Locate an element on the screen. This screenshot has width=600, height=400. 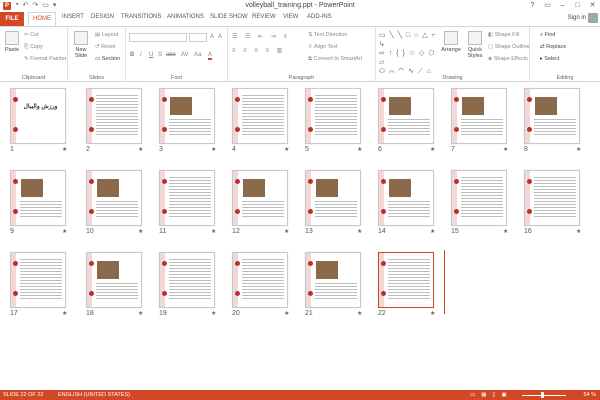
strikethrough-button: abc is located at coordinates (171, 55).